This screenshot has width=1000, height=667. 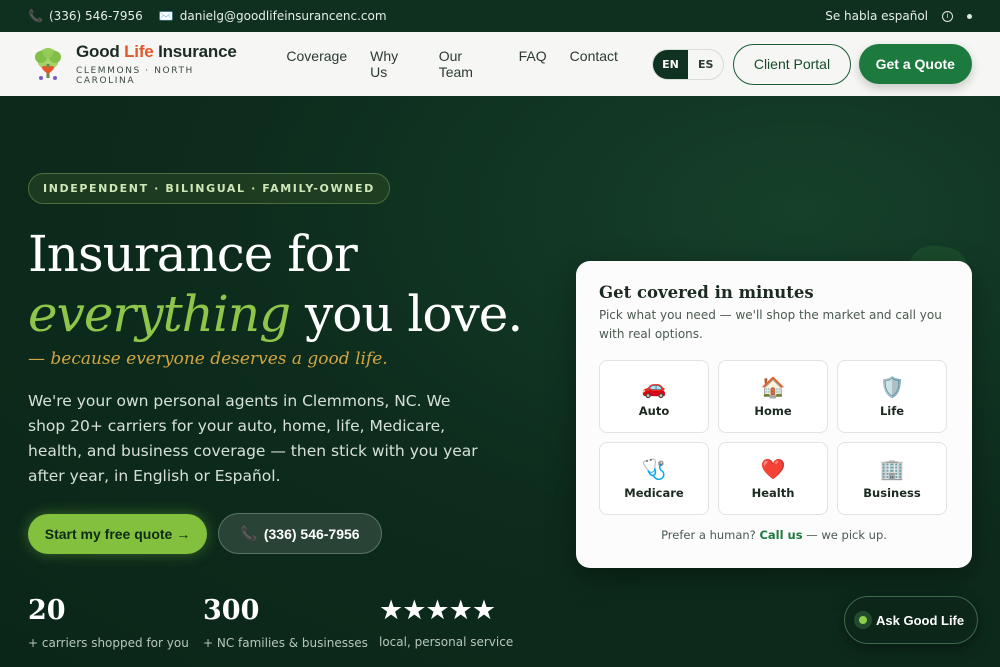 I want to click on tile-home: 🏠 Home, so click(x=773, y=396).